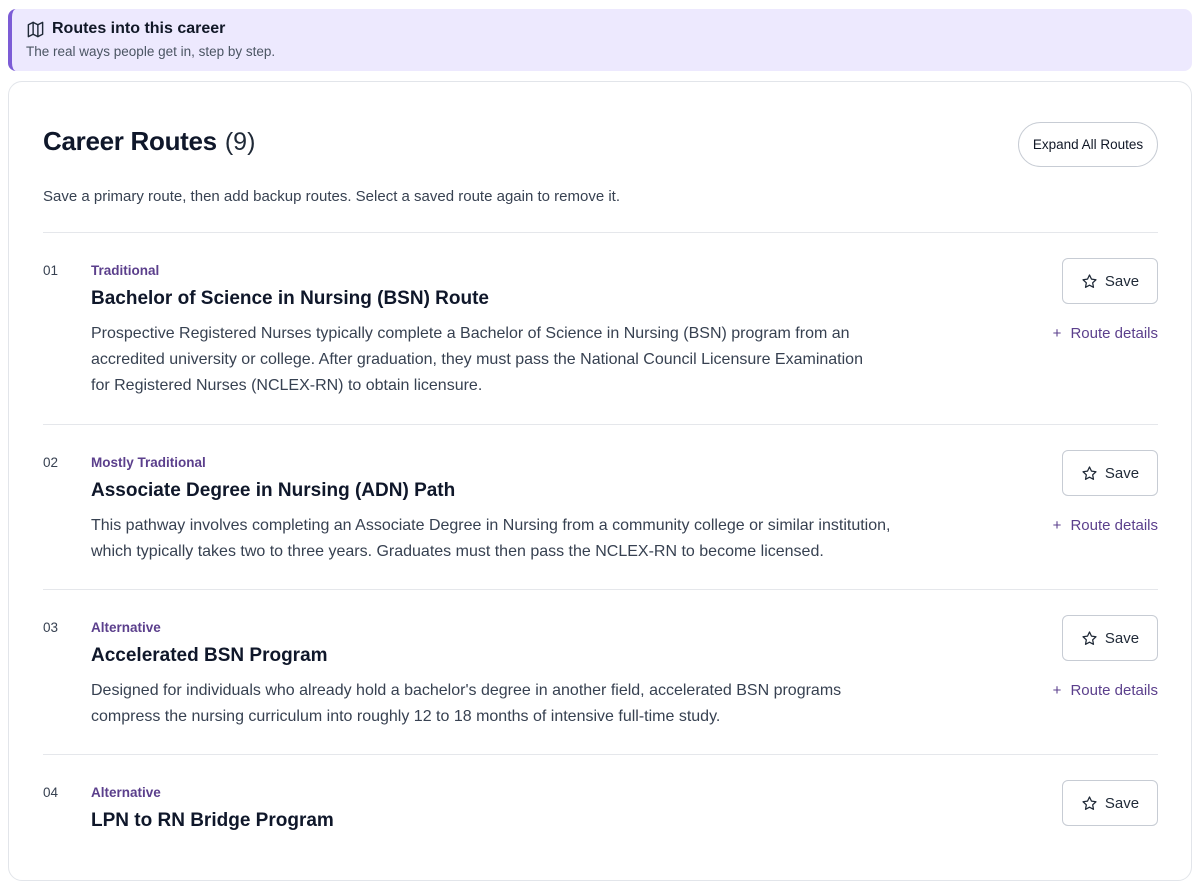  What do you see at coordinates (139, 28) in the screenshot?
I see `banner-title: Routes into this career` at bounding box center [139, 28].